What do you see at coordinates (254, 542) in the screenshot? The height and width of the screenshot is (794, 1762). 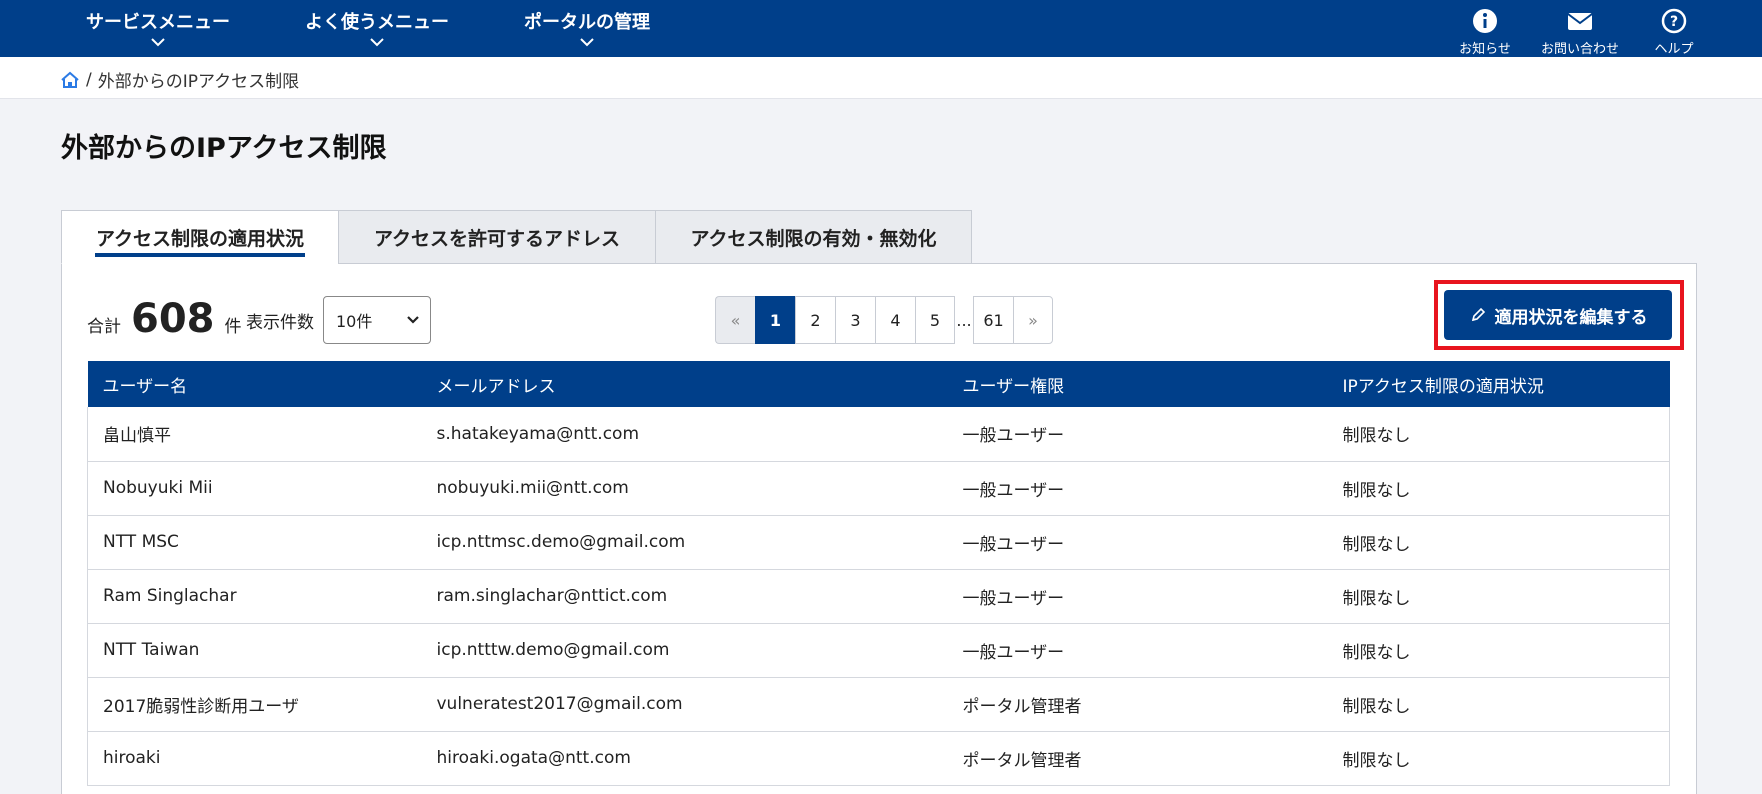 I see `cell-username: NTT MSC` at bounding box center [254, 542].